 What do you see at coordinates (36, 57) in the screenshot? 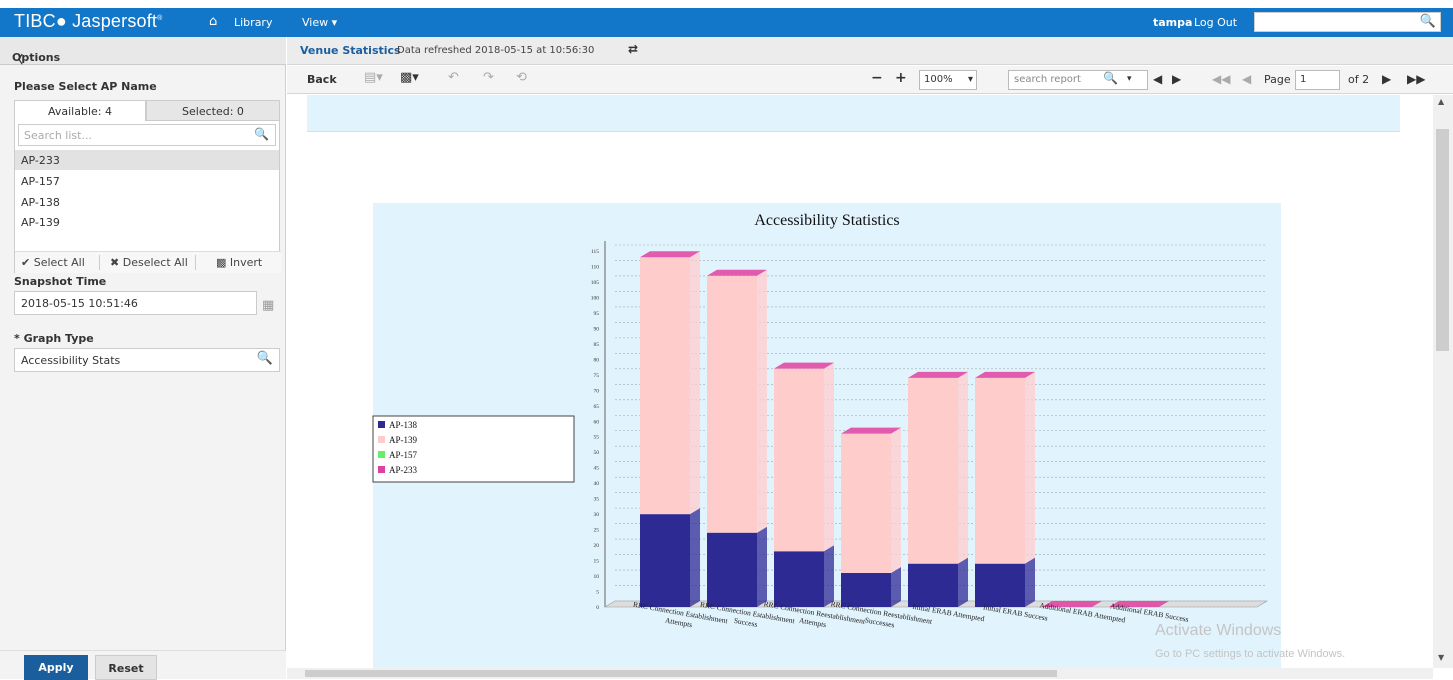
I see `options-title: Options` at bounding box center [36, 57].